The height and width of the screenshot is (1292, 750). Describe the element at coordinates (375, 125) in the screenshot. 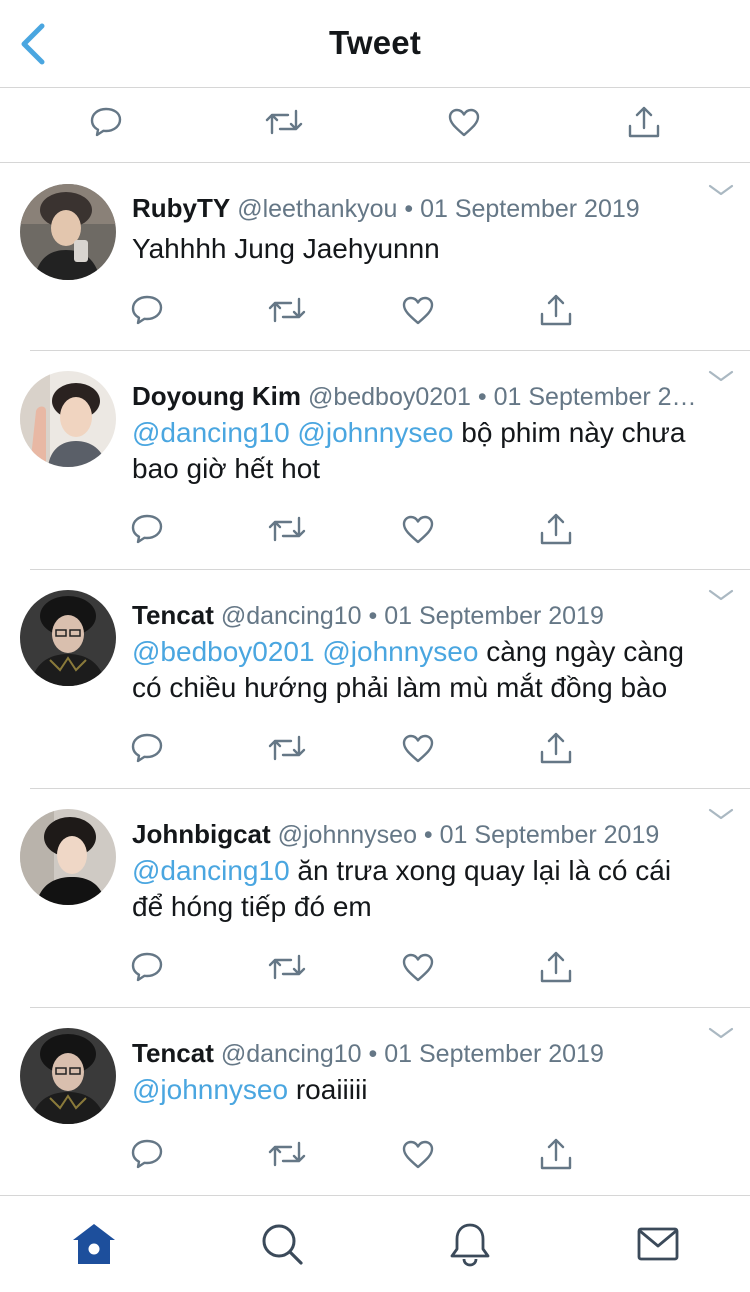

I see `main-tweet-actions` at that location.